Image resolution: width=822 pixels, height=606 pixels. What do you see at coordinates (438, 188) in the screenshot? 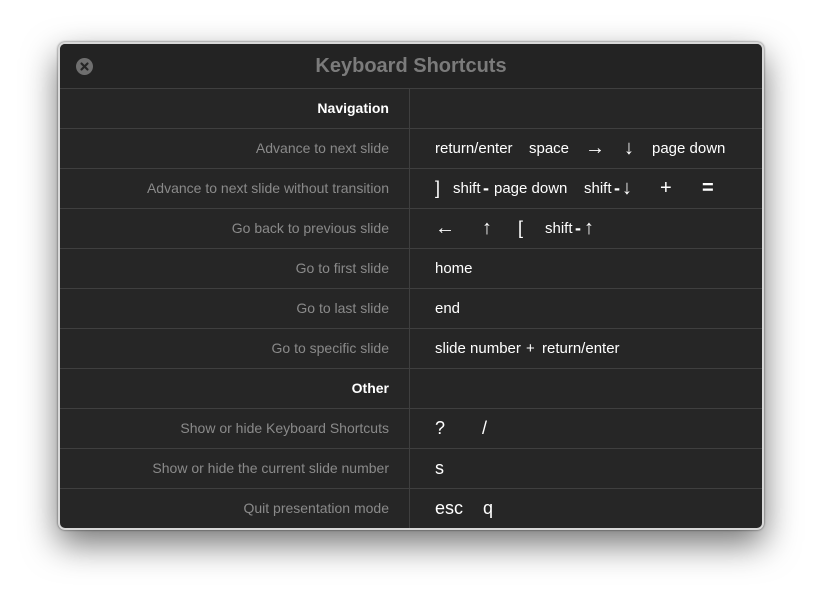
I see `key-right-bracket: ]` at bounding box center [438, 188].